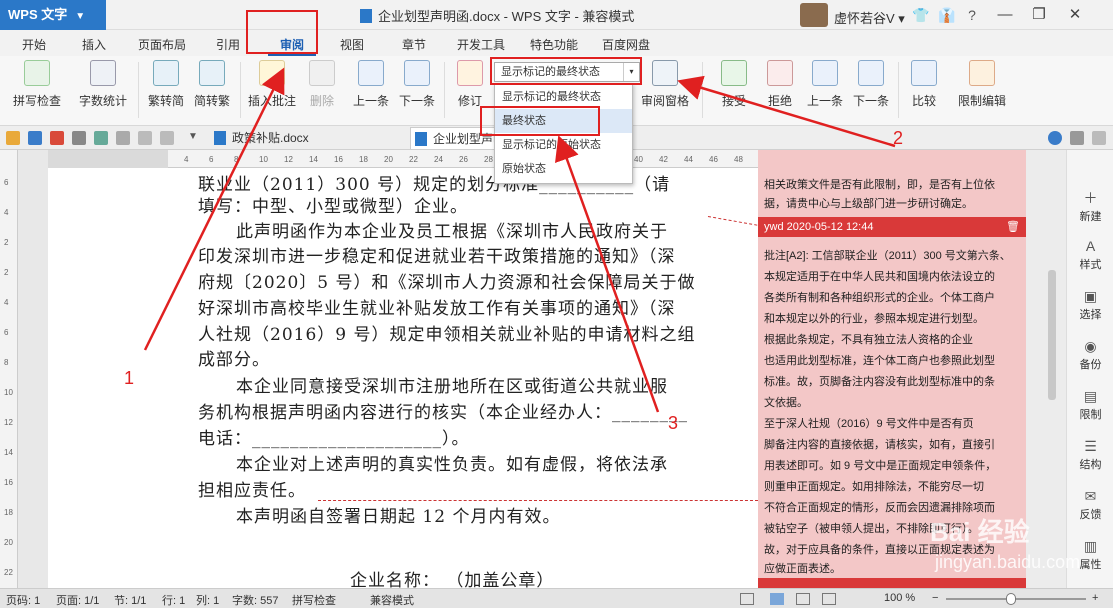  I want to click on prev-comment-label: 上一条, so click(370, 101).